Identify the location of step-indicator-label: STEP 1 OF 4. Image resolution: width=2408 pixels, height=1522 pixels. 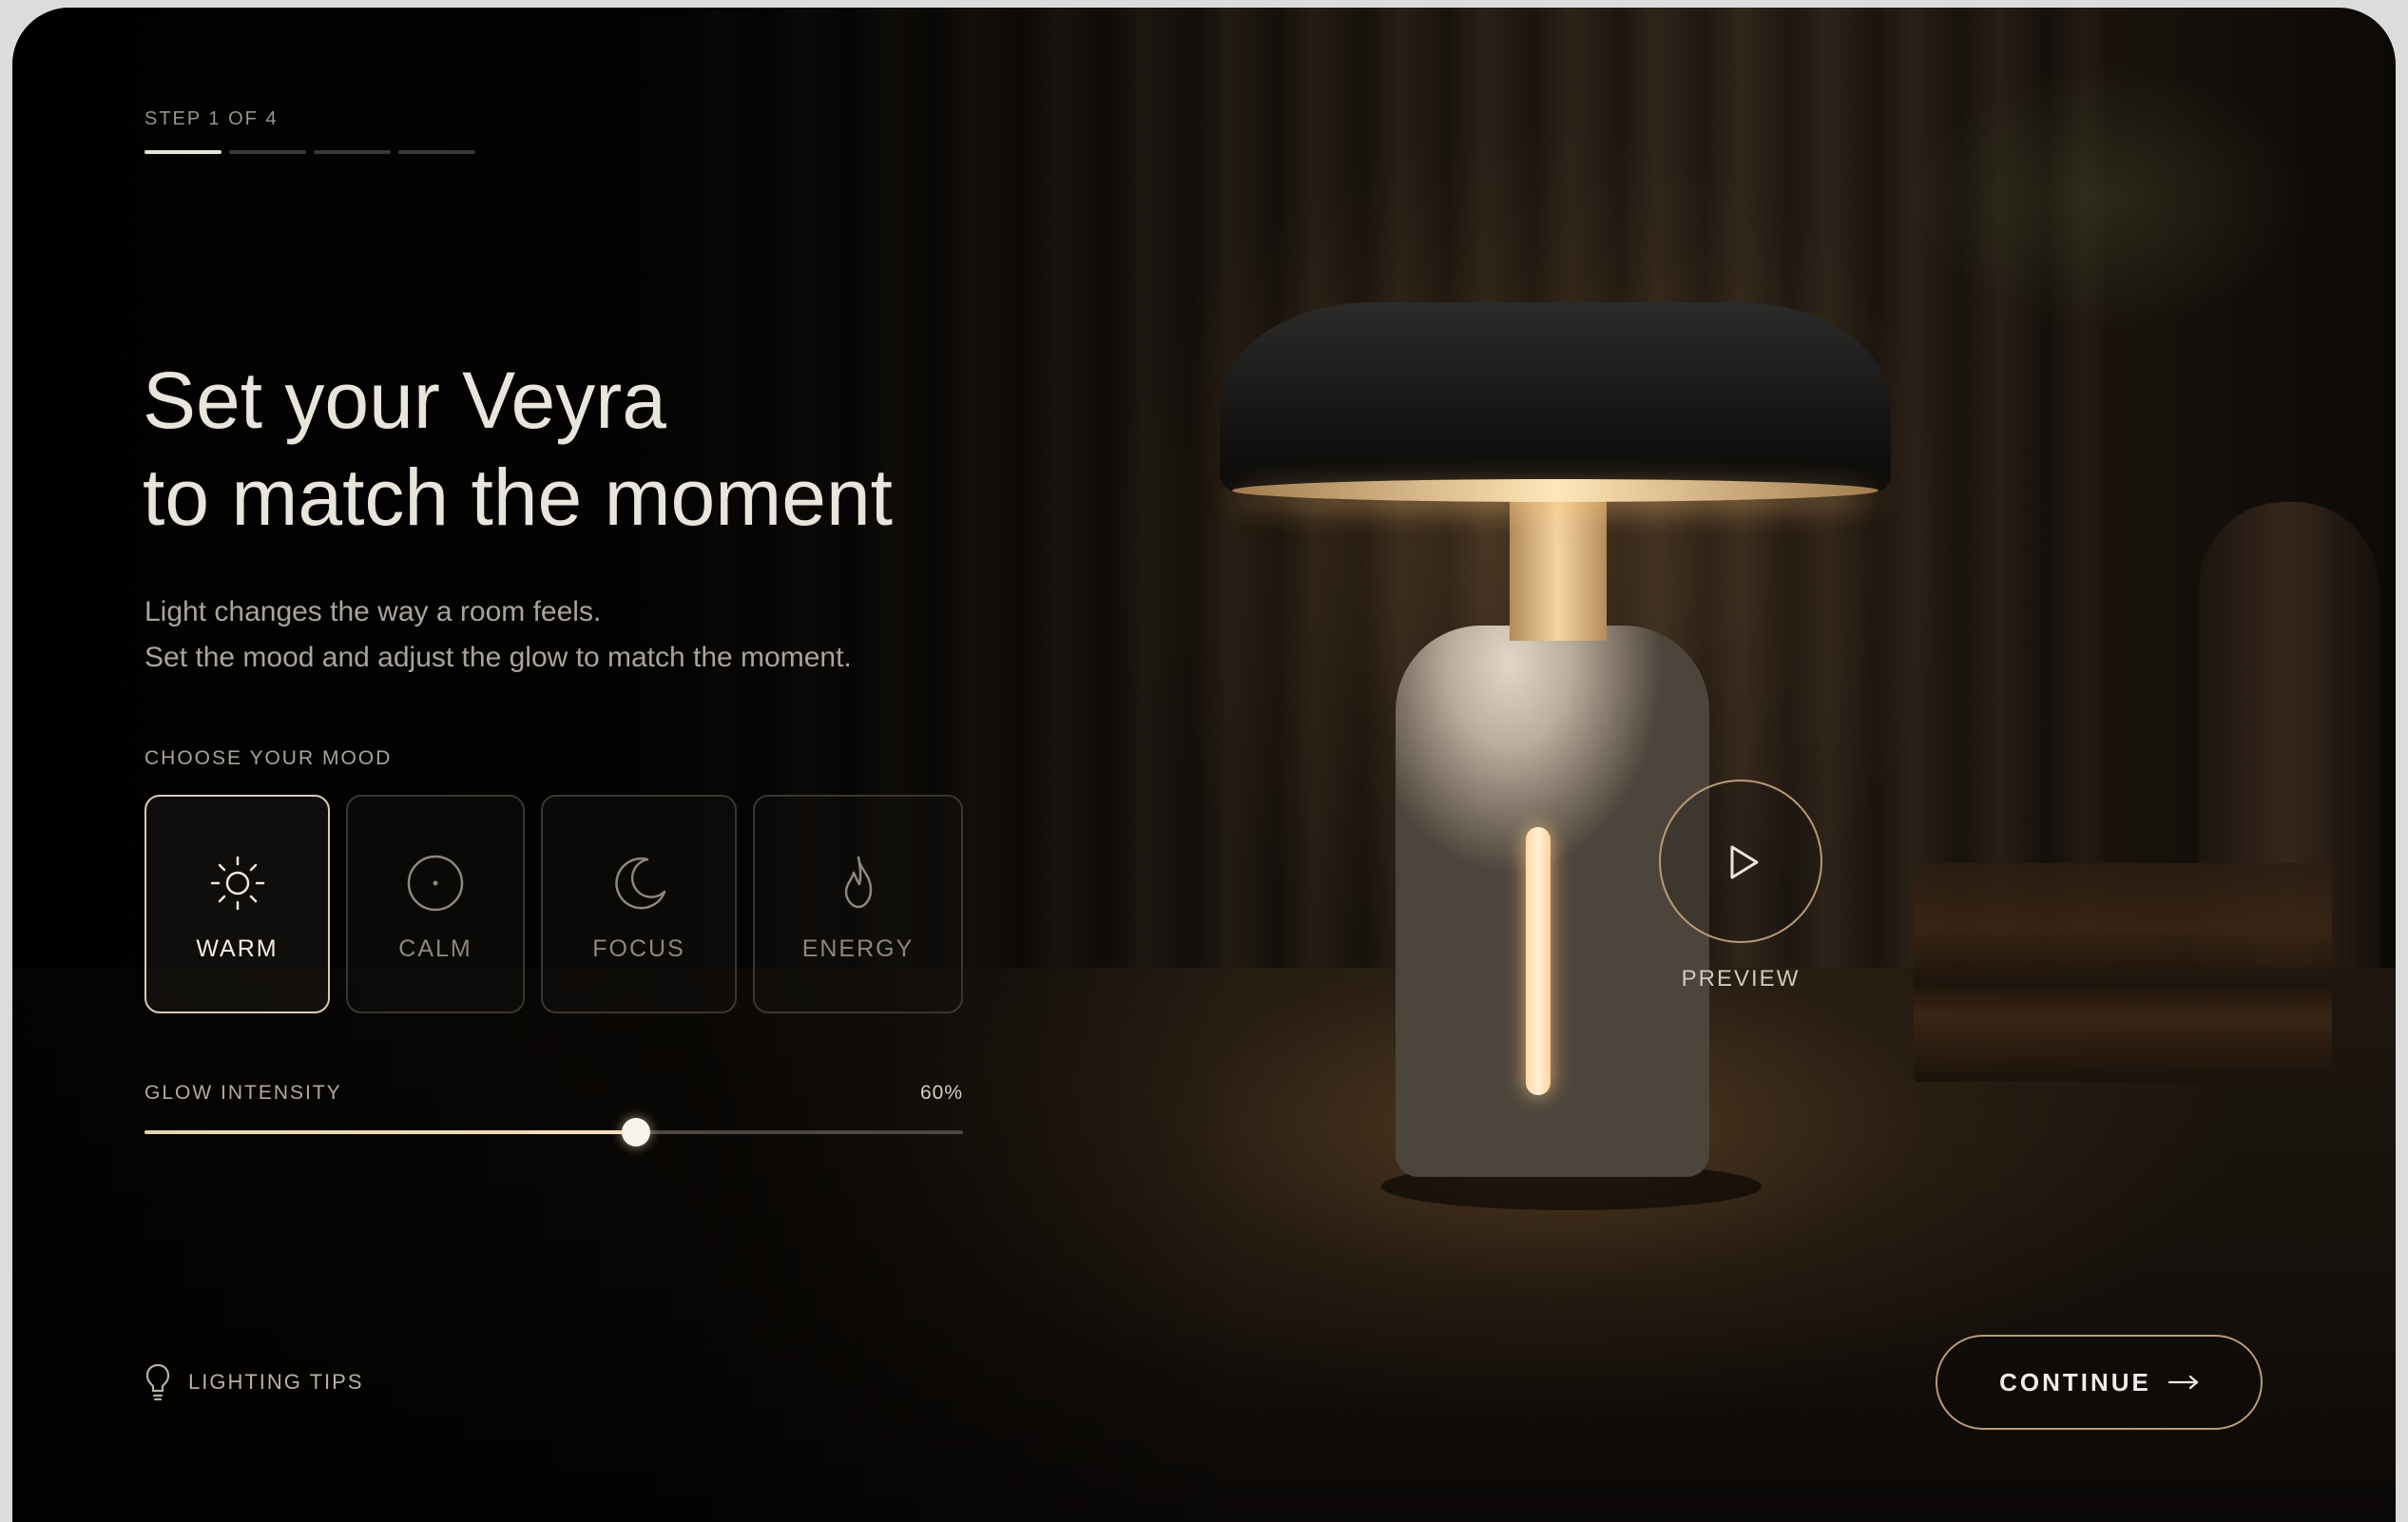
(211, 118).